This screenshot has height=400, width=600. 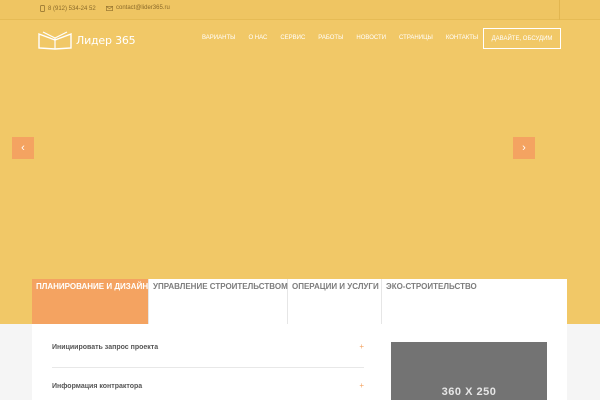 I want to click on topbar-divider, so click(x=559, y=10).